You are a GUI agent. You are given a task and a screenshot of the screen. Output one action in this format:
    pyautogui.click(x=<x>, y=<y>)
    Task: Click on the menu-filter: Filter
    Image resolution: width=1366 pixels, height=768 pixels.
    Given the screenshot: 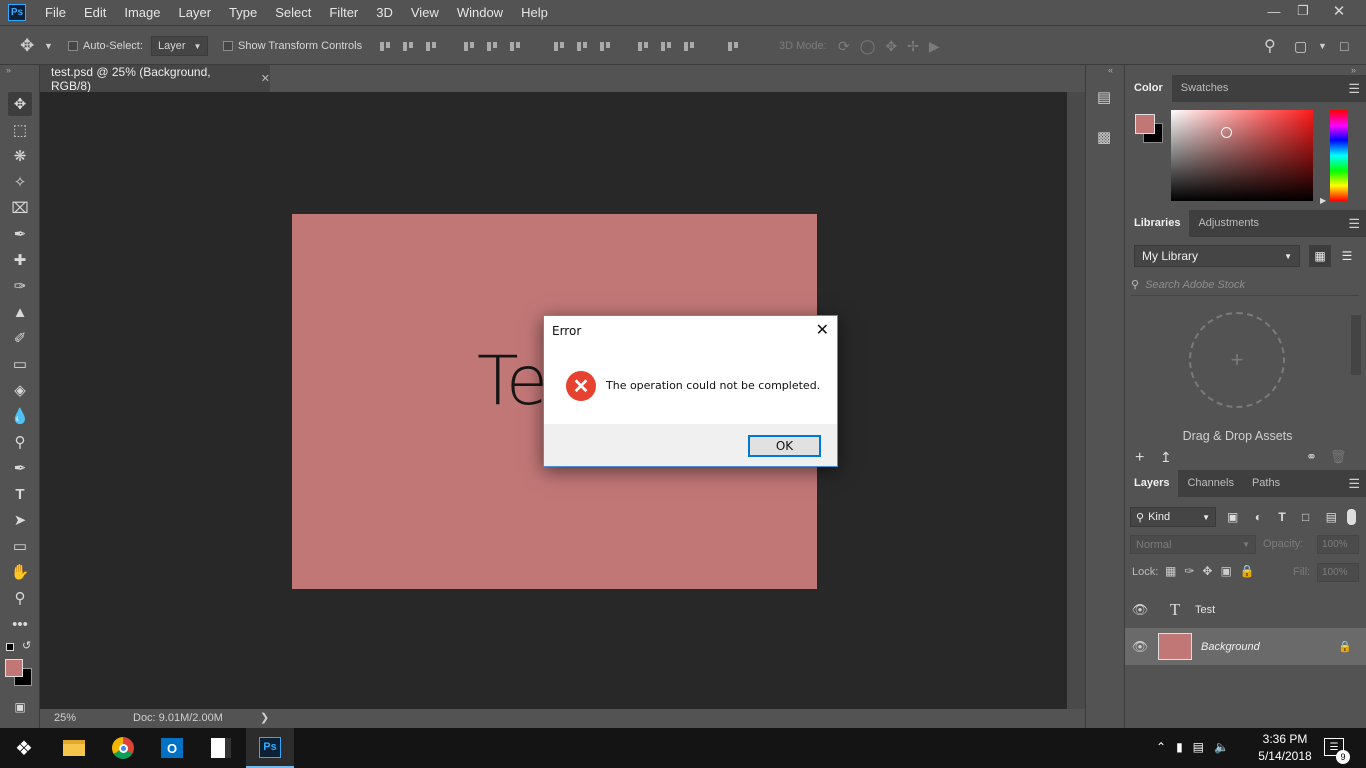 What is the action you would take?
    pyautogui.click(x=343, y=12)
    